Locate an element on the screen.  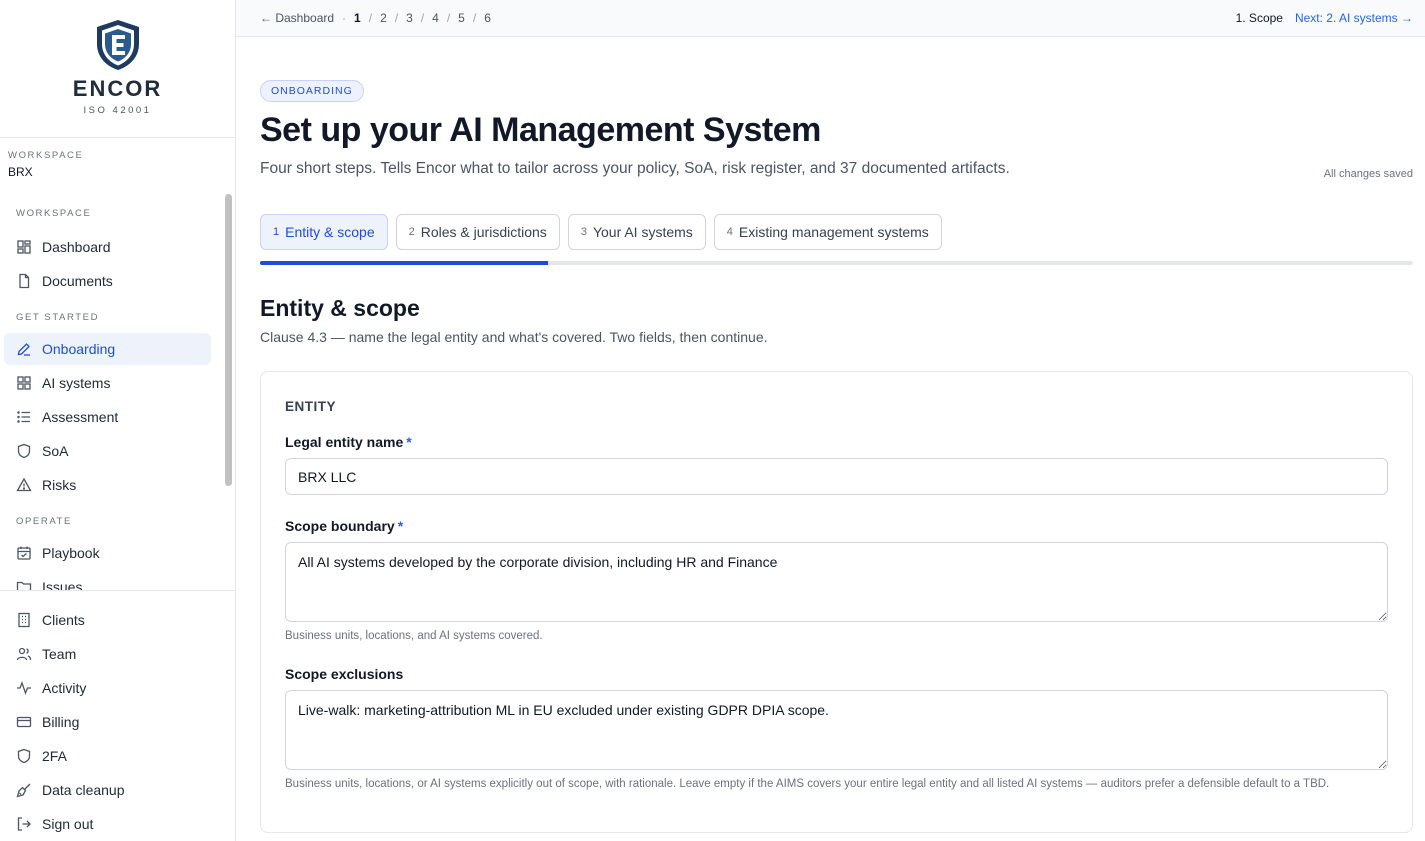
save-status: All changes saved is located at coordinates (1368, 174).